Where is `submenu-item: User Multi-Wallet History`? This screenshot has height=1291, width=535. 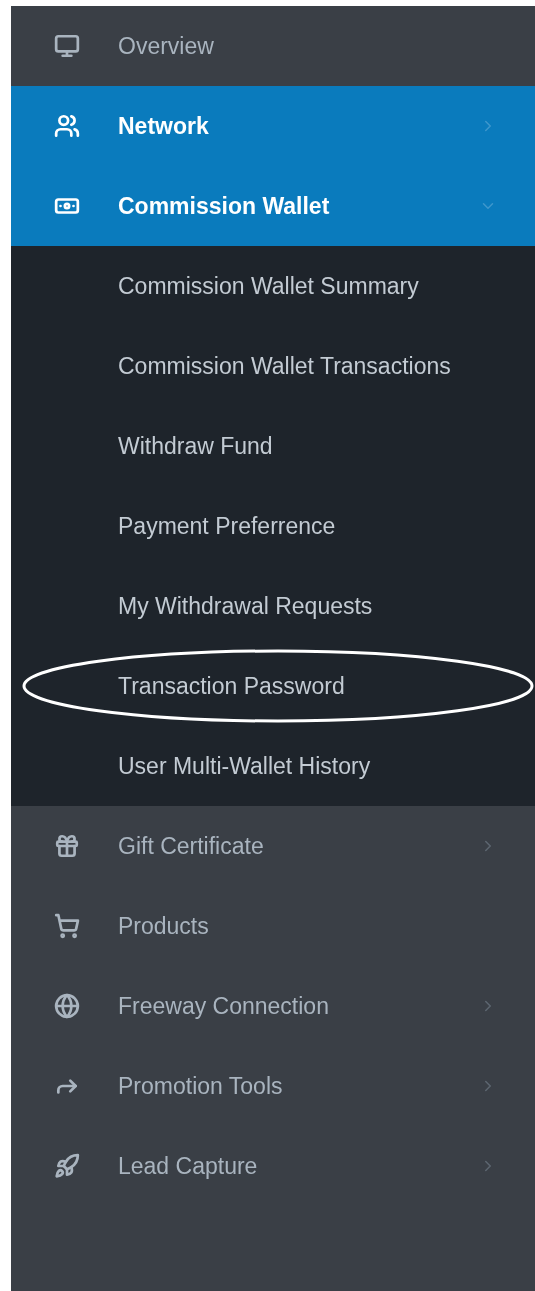
submenu-item: User Multi-Wallet History is located at coordinates (244, 766).